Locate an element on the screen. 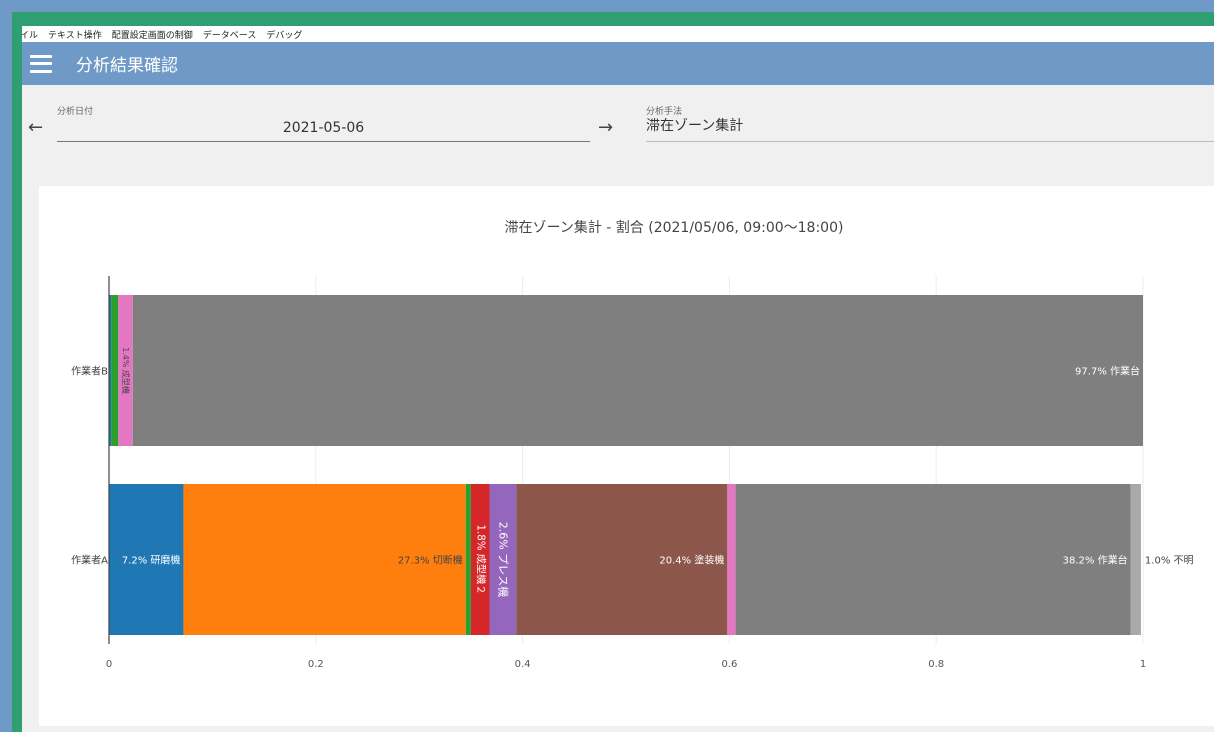  bar-data-label: 7.2% 研磨機 is located at coordinates (151, 560).